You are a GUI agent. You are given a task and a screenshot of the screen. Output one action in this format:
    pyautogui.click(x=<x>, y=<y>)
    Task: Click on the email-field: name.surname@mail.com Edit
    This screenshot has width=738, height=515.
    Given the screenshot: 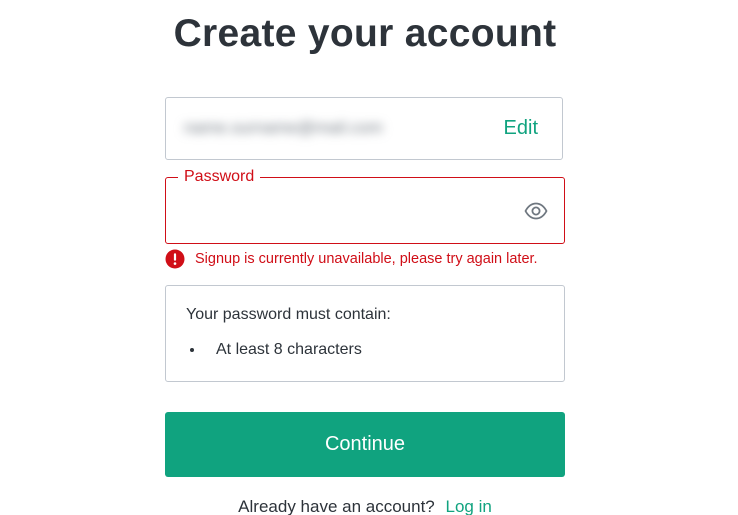 What is the action you would take?
    pyautogui.click(x=364, y=128)
    